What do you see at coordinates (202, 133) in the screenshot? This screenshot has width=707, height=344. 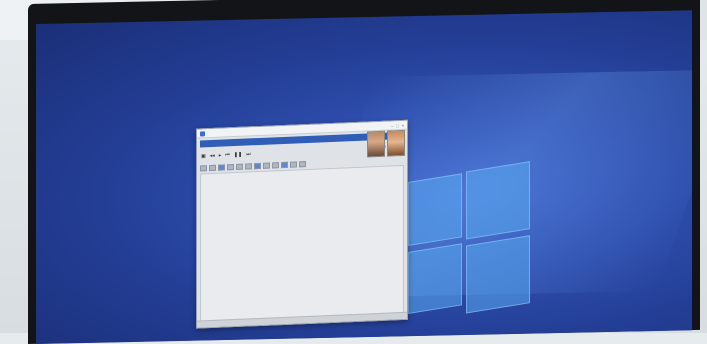 I see `app-icon` at bounding box center [202, 133].